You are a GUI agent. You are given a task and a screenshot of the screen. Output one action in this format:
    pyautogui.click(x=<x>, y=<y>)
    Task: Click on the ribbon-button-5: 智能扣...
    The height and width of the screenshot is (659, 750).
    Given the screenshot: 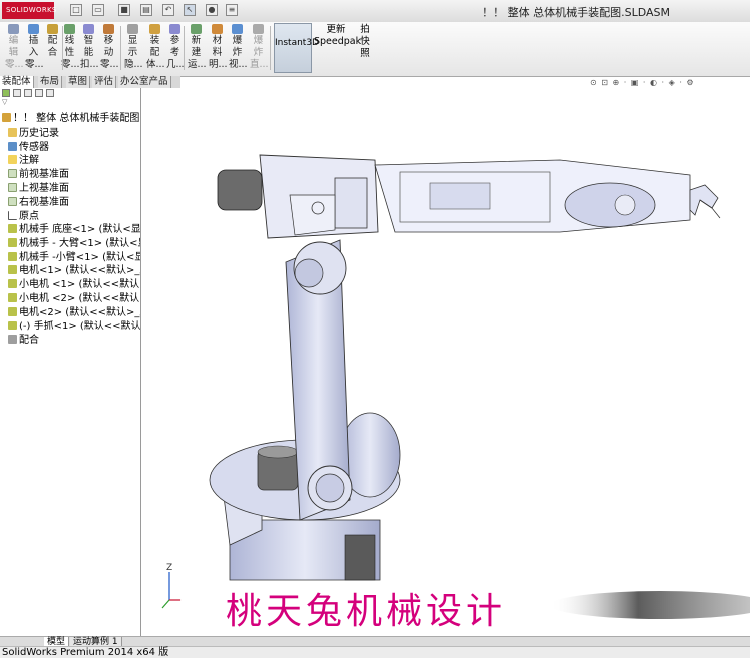 What is the action you would take?
    pyautogui.click(x=89, y=48)
    